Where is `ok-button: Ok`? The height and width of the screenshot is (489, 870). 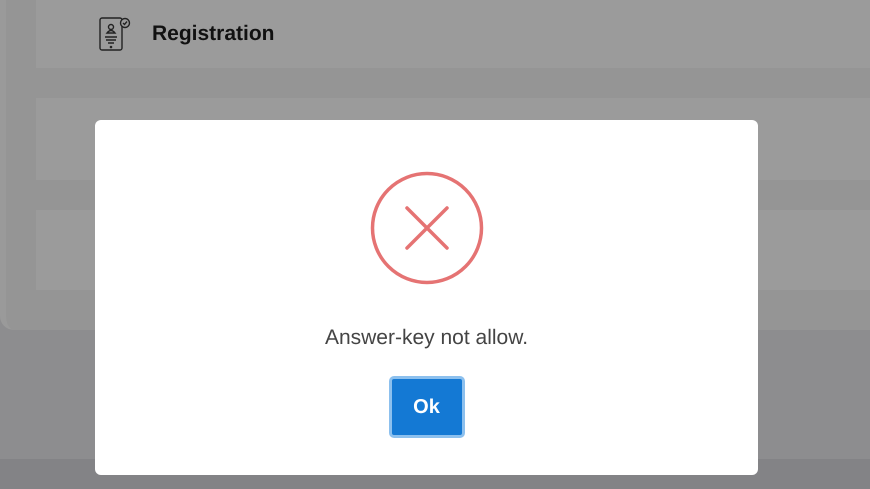
ok-button: Ok is located at coordinates (426, 407).